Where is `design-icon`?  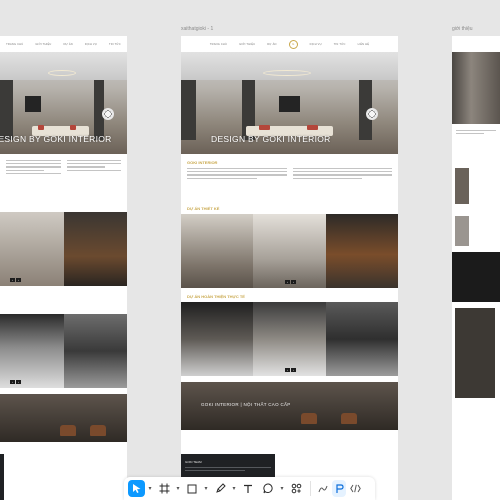 design-icon is located at coordinates (339, 488).